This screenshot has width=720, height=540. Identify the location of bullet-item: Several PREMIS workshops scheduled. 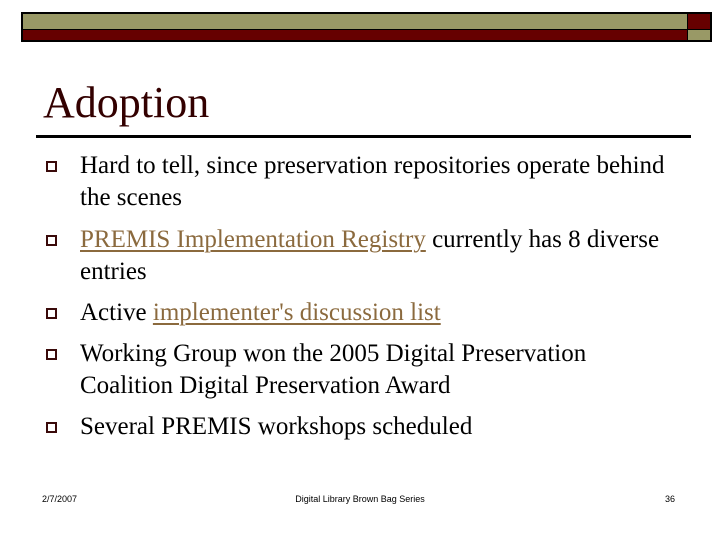
(363, 427).